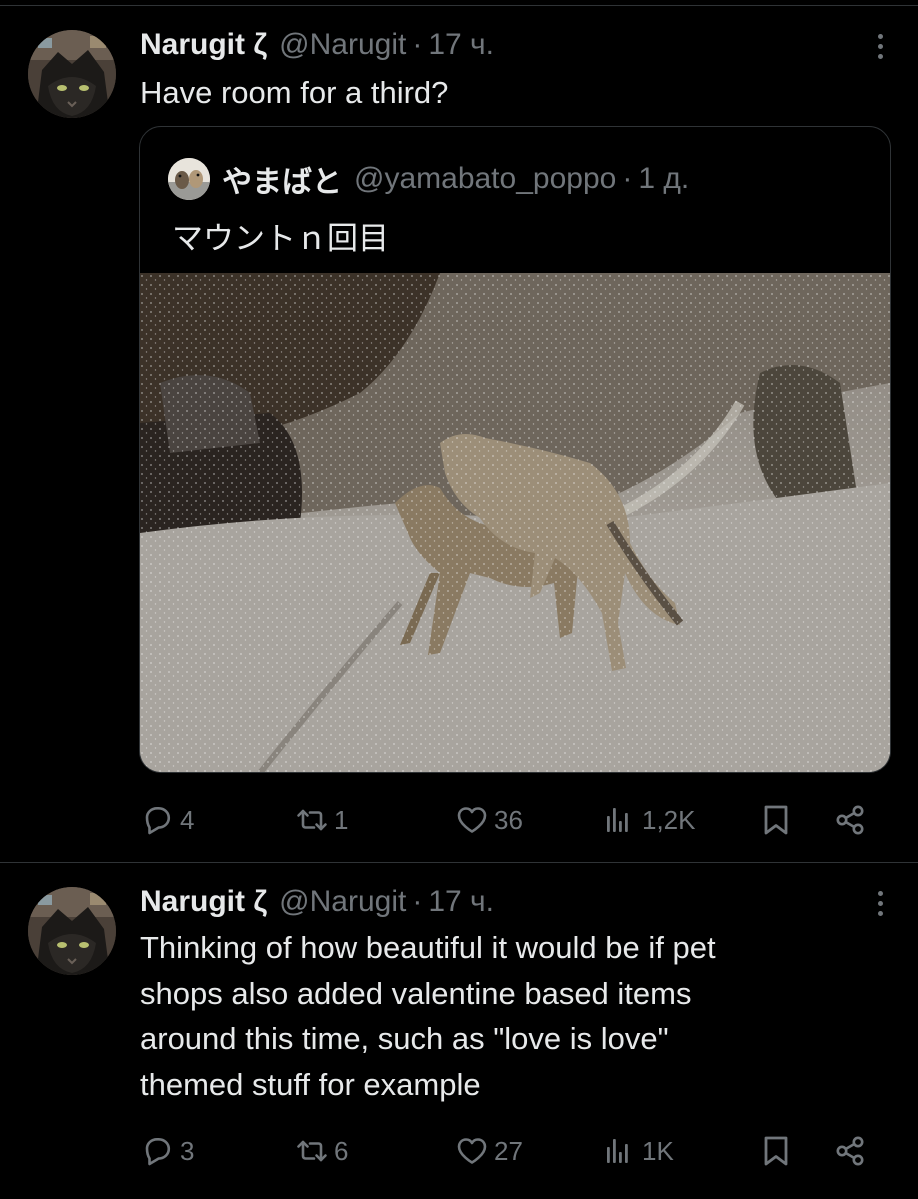  Describe the element at coordinates (488, 820) in the screenshot. I see `like-button: 36` at that location.